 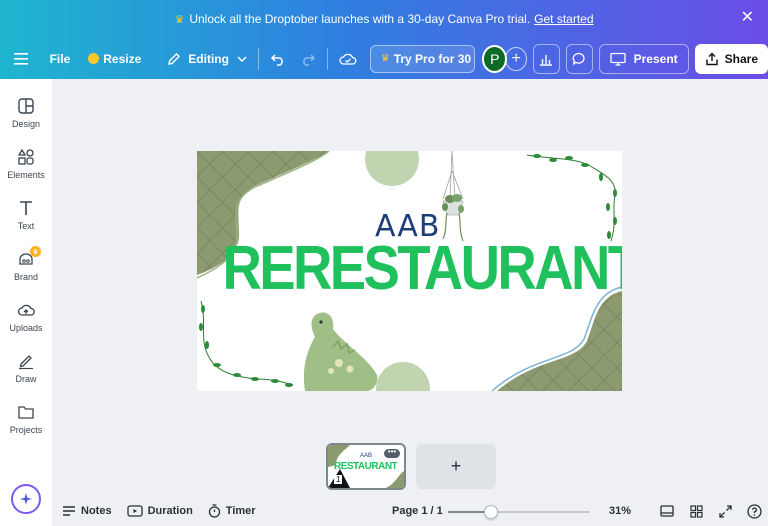 What do you see at coordinates (26, 167) in the screenshot?
I see `sidebar-item-elements: Elements` at bounding box center [26, 167].